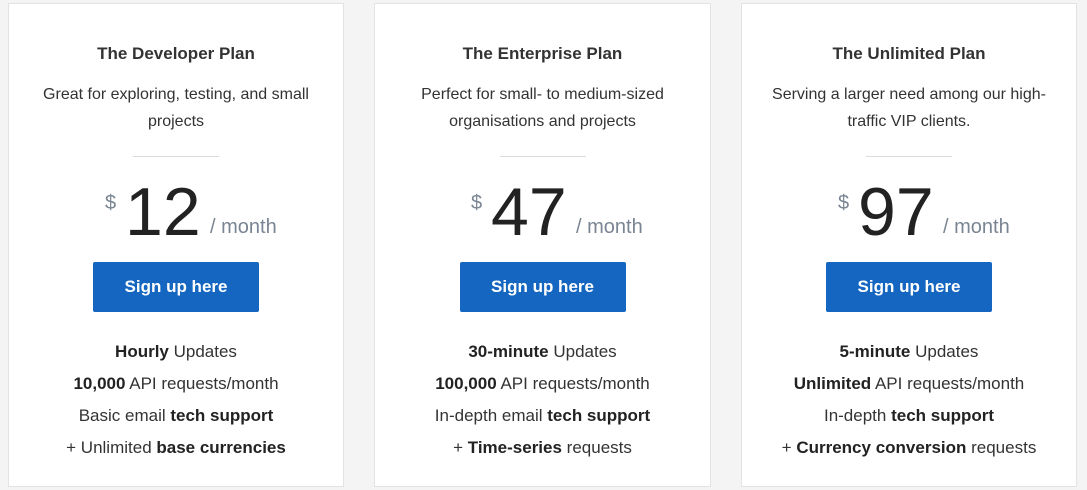 Image resolution: width=1087 pixels, height=490 pixels. I want to click on plan-title: The Enterprise Plan, so click(542, 53).